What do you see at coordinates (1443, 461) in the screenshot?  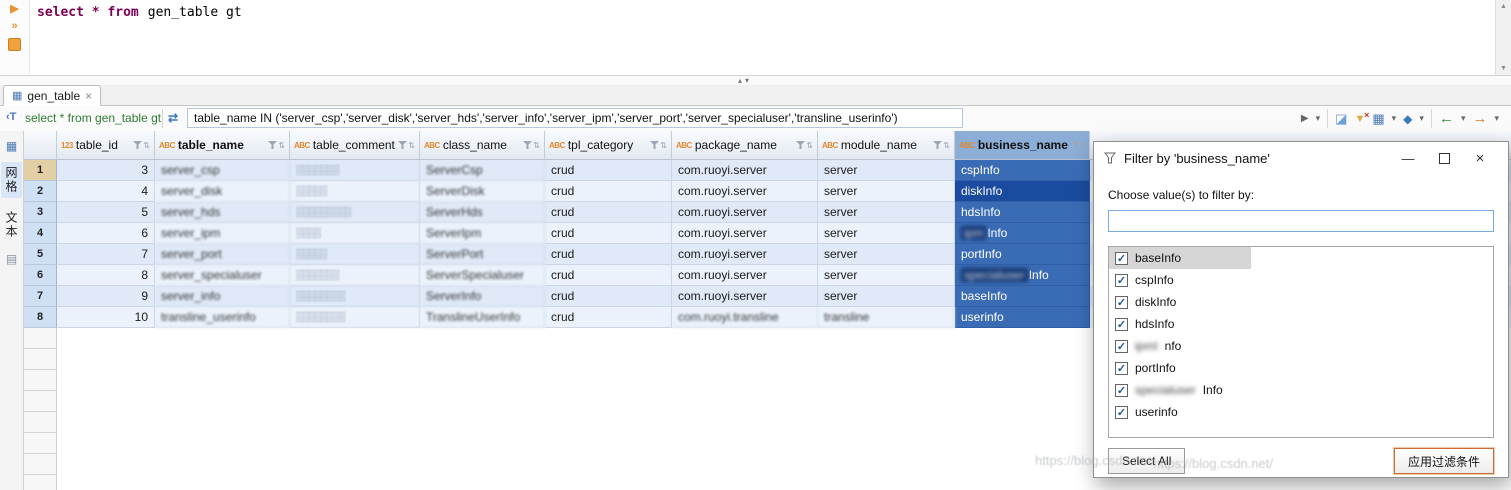 I see `apply-filter-button: 应用过滤条件` at bounding box center [1443, 461].